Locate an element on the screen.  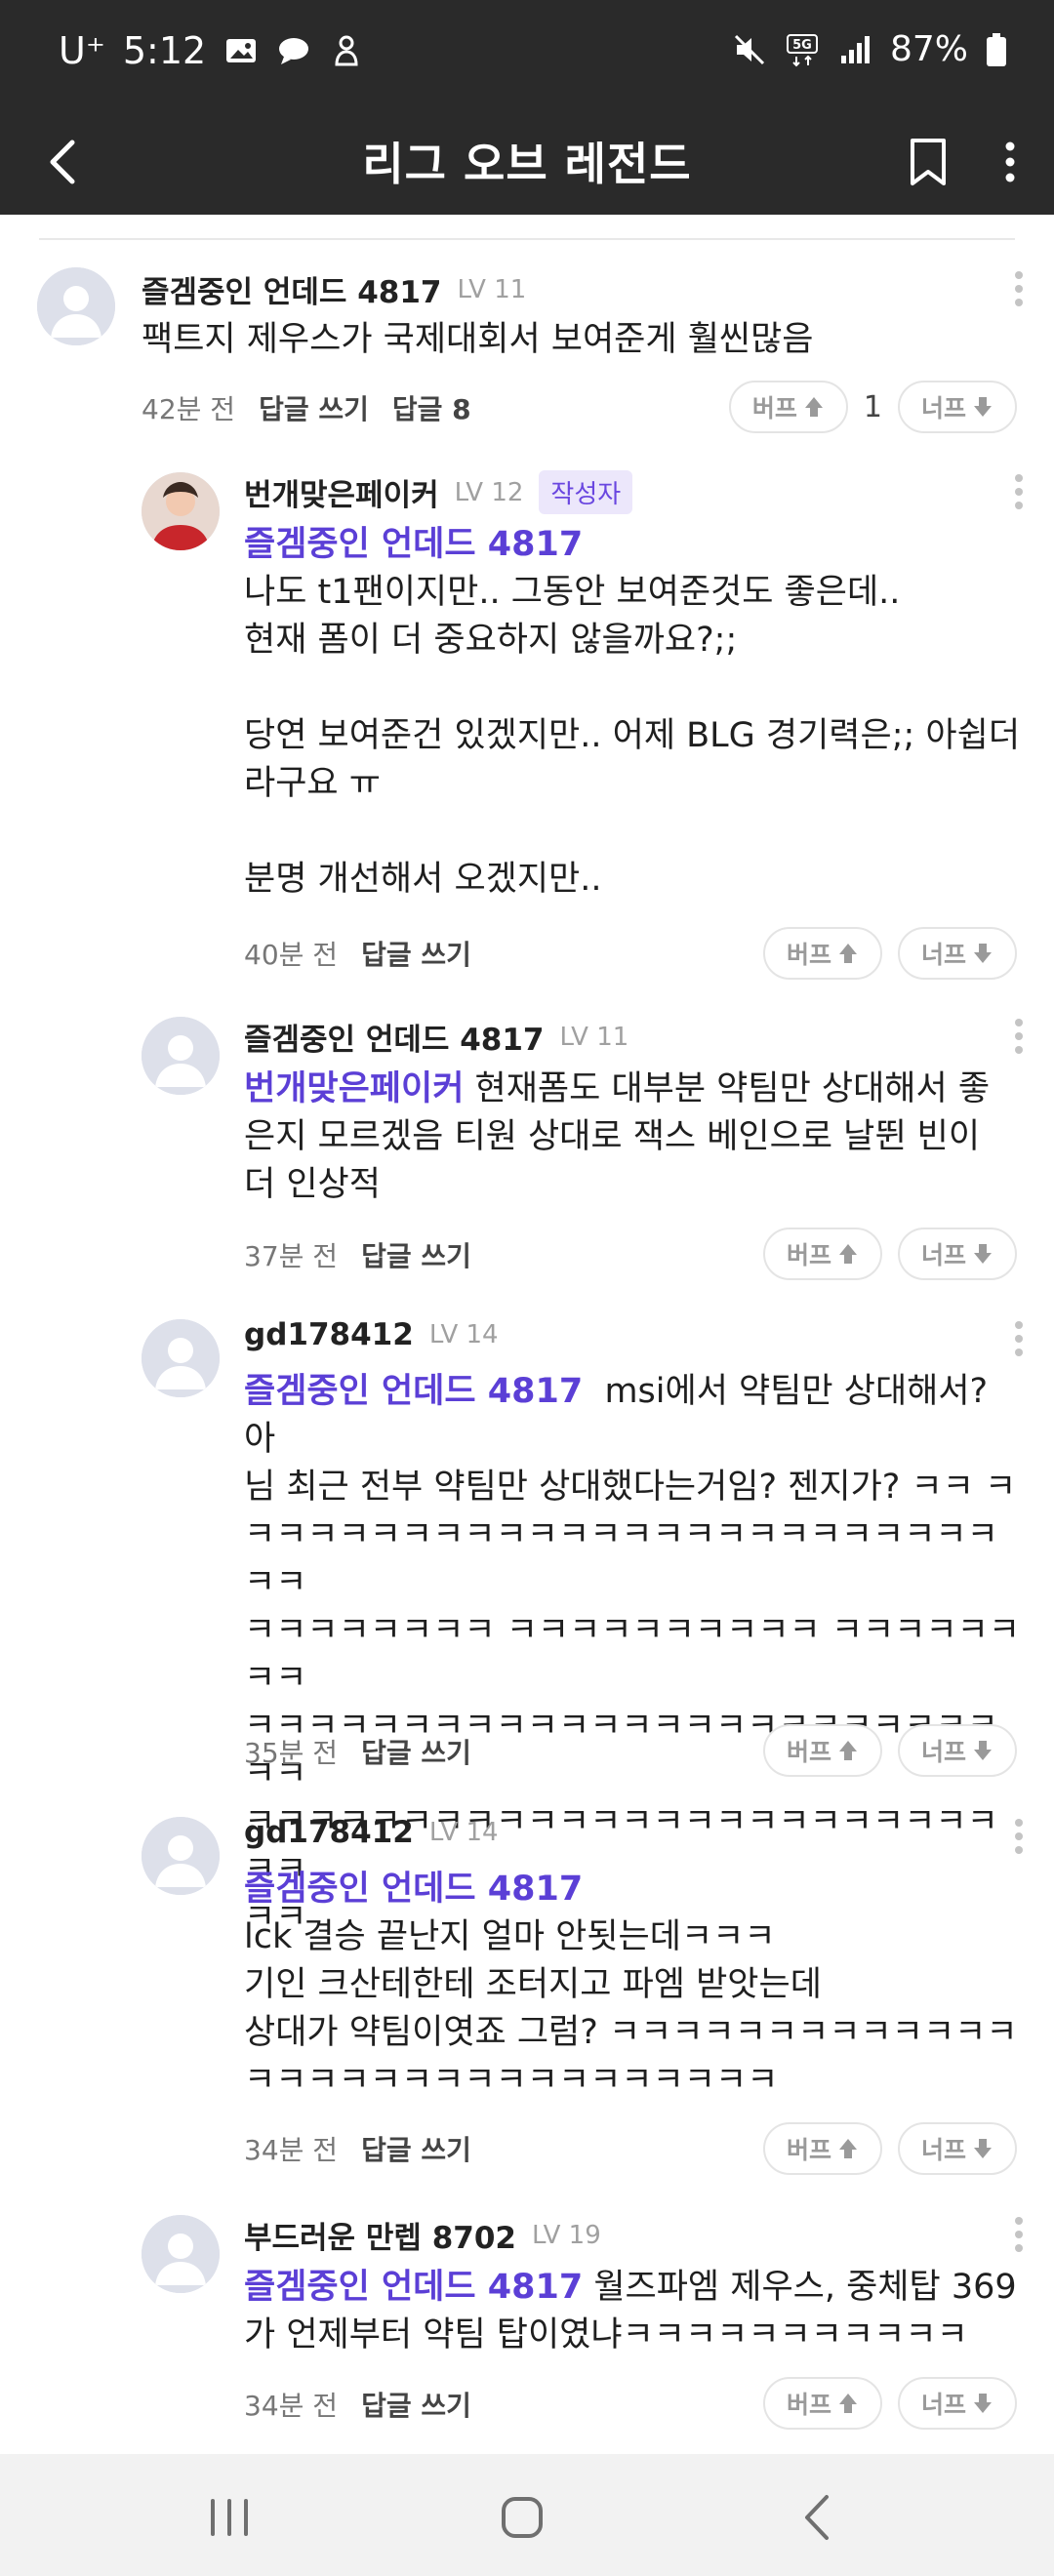
comment-time: 35분 전 is located at coordinates (291, 1753).